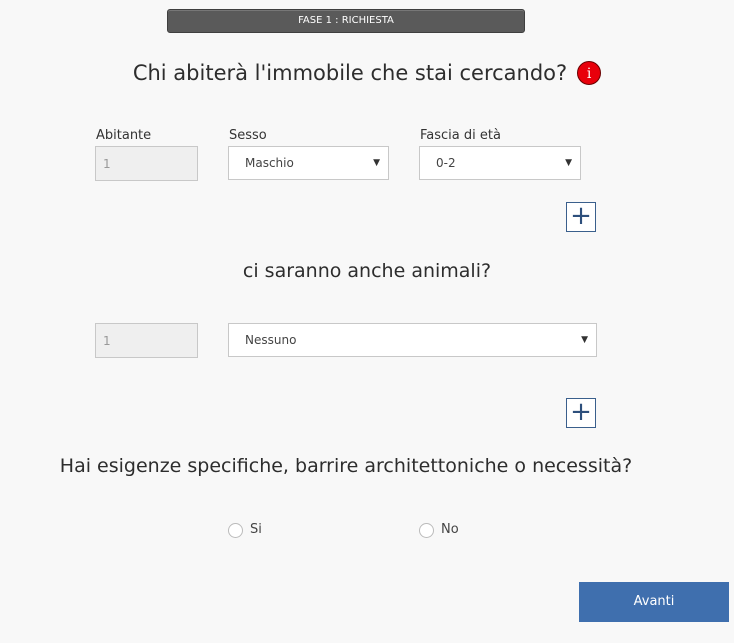  What do you see at coordinates (107, 163) in the screenshot?
I see `abitante-value: 1` at bounding box center [107, 163].